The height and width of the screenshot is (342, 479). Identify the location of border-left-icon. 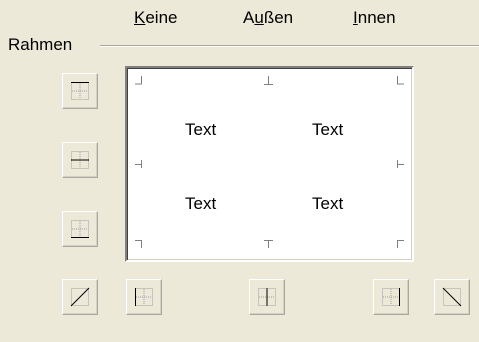
(144, 297).